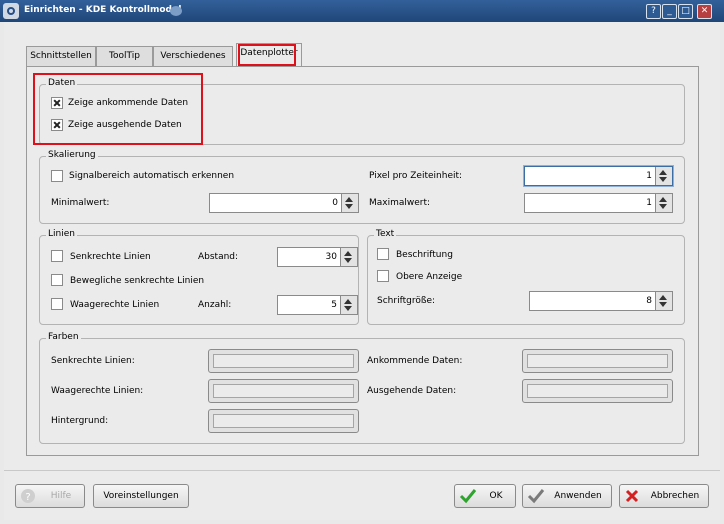 Image resolution: width=724 pixels, height=524 pixels. Describe the element at coordinates (63, 337) in the screenshot. I see `farben-group-title: Farben` at that location.